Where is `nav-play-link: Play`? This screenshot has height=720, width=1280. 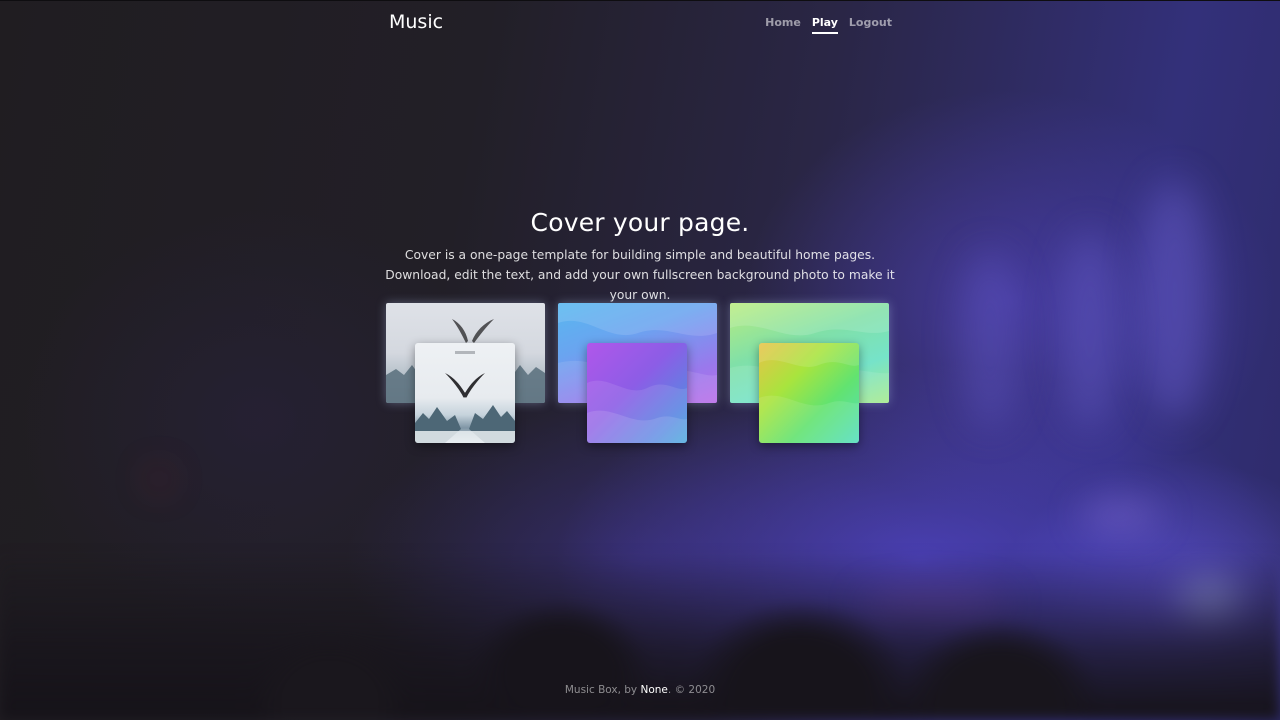 nav-play-link: Play is located at coordinates (824, 25).